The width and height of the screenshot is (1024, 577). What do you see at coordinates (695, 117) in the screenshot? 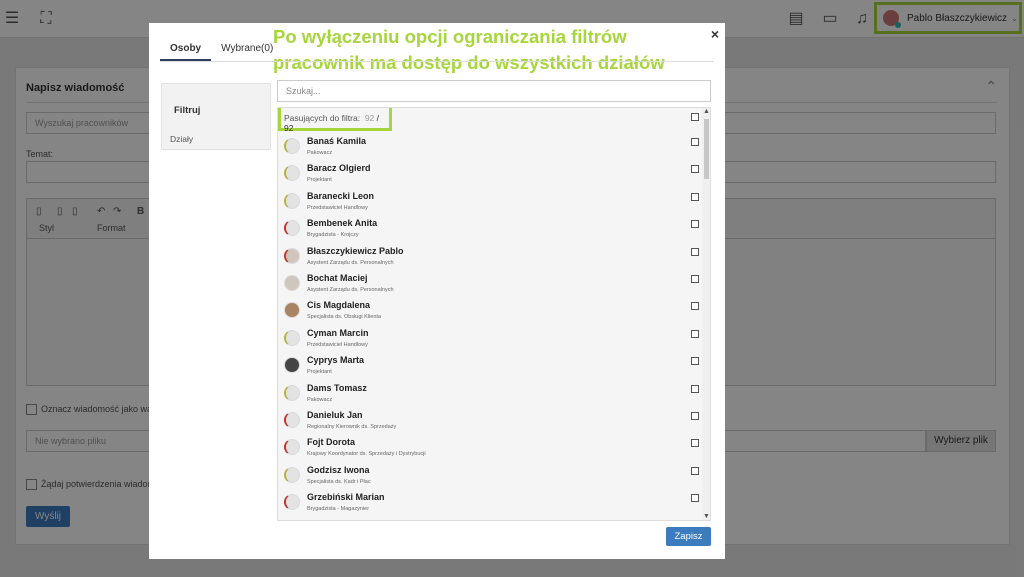
I see `select-all-checkbox` at bounding box center [695, 117].